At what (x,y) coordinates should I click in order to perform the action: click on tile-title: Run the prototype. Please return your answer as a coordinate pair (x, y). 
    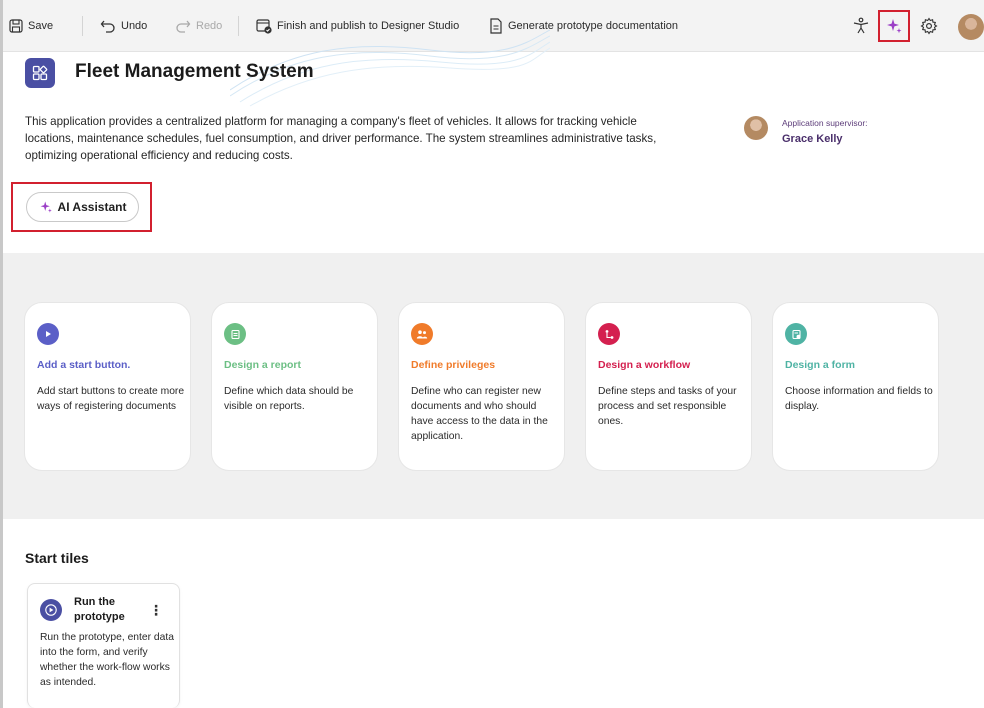
    Looking at the image, I should click on (99, 609).